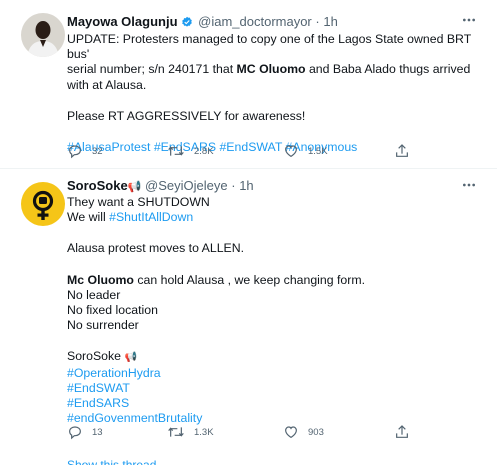  What do you see at coordinates (186, 115) in the screenshot?
I see `text-line: Please RT AGGRESSIVELY for awareness!` at bounding box center [186, 115].